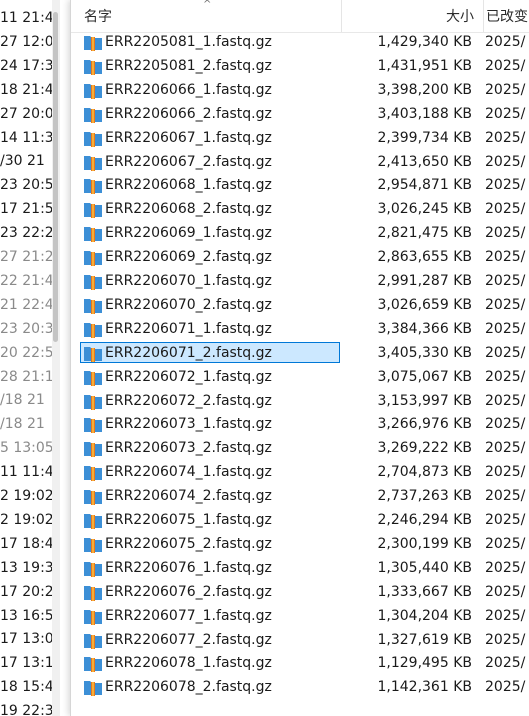 The width and height of the screenshot is (529, 716). What do you see at coordinates (300, 257) in the screenshot?
I see `file-row: ERR2206069_2.fastq.gz 2,863,655 KB 2025/` at bounding box center [300, 257].